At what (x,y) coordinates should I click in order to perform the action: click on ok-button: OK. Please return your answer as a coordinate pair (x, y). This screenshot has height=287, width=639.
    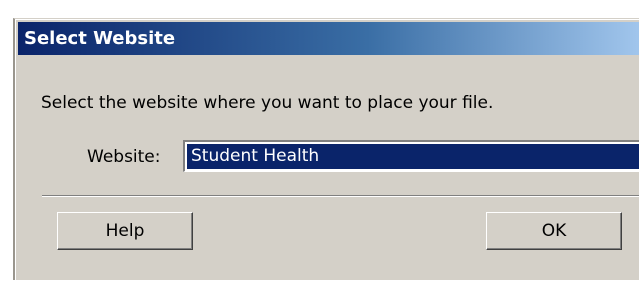
    Looking at the image, I should click on (554, 231).